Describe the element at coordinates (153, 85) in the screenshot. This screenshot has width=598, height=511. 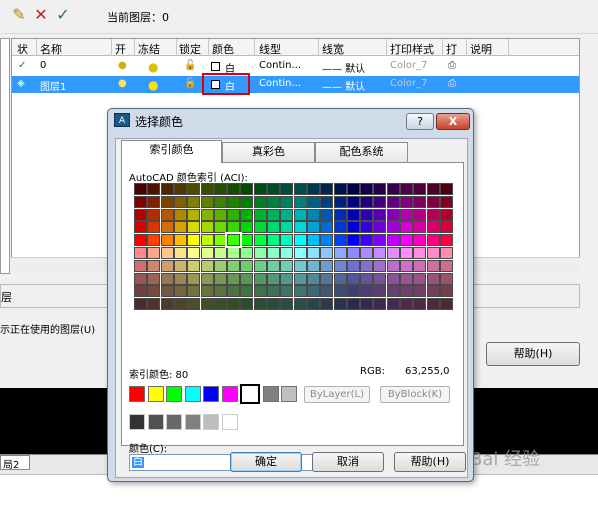
I see `sun-thaw-icon: ●` at that location.